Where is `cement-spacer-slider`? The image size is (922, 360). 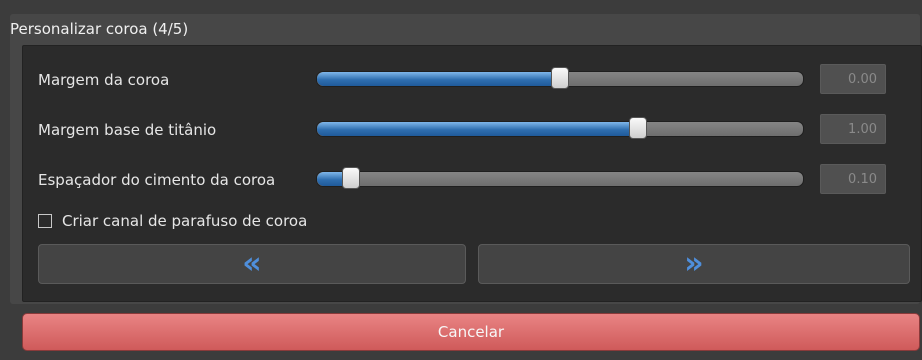
cement-spacer-slider is located at coordinates (560, 178).